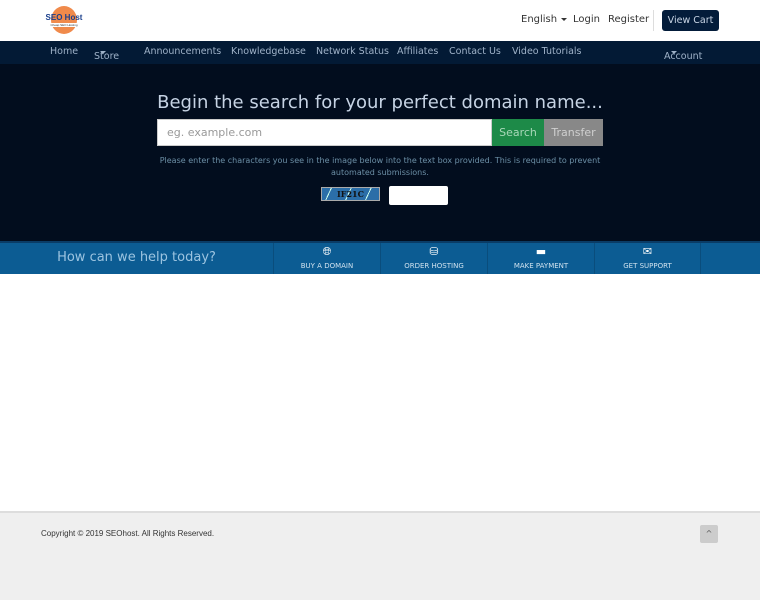 The image size is (760, 600). Describe the element at coordinates (586, 19) in the screenshot. I see `login-link: Login` at that location.